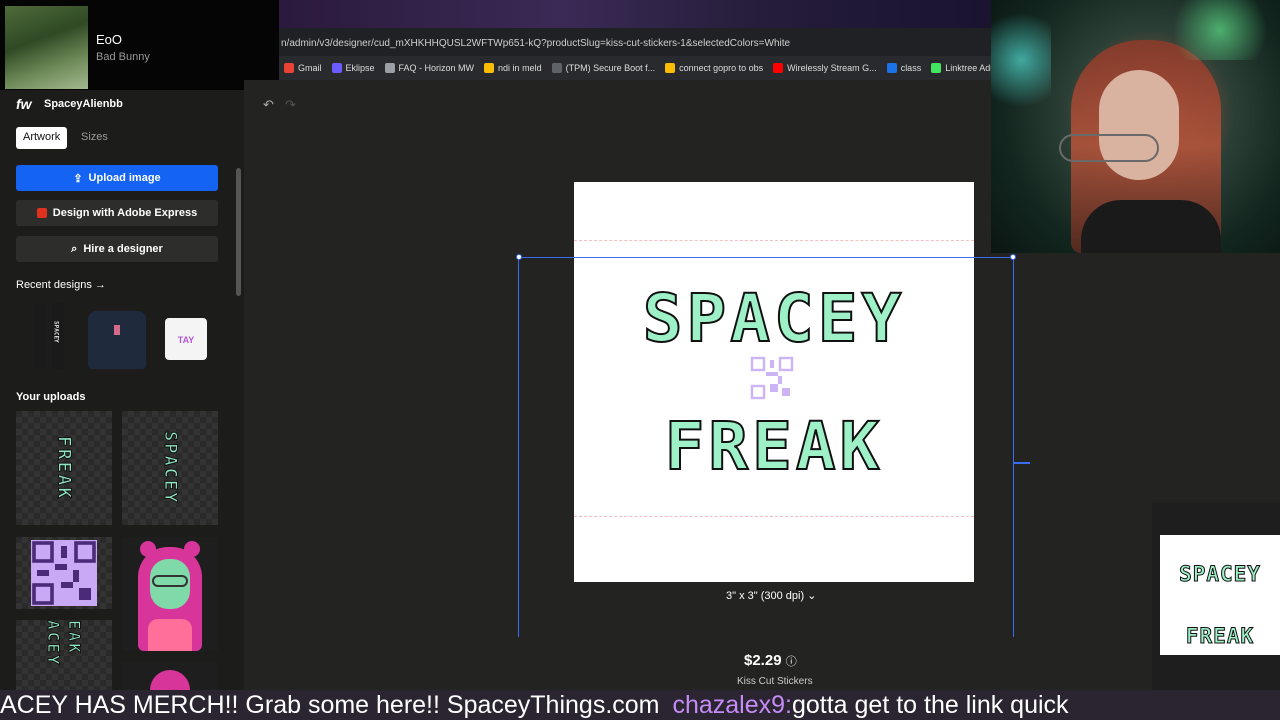 The image size is (1280, 720). I want to click on bookmark-item: Linktree Admin, so click(958, 68).